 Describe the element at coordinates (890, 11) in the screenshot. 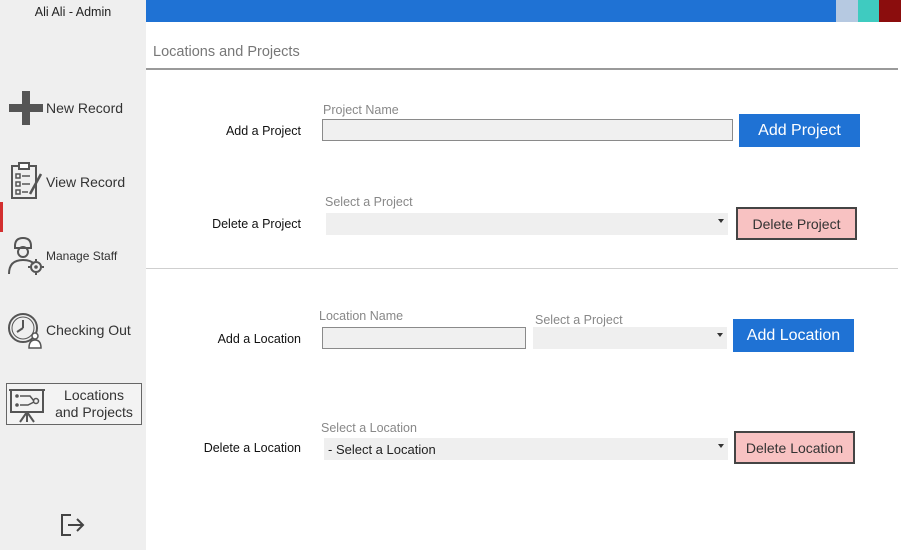

I see `top-bar-swatch-dark-red` at that location.